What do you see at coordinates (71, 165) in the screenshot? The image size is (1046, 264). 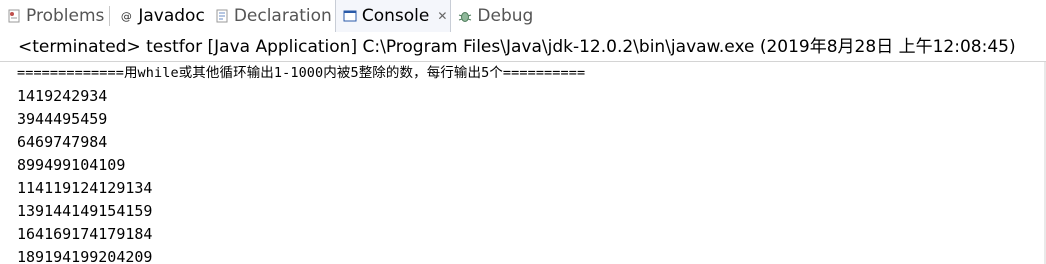 I see `console-line: 899499104109` at bounding box center [71, 165].